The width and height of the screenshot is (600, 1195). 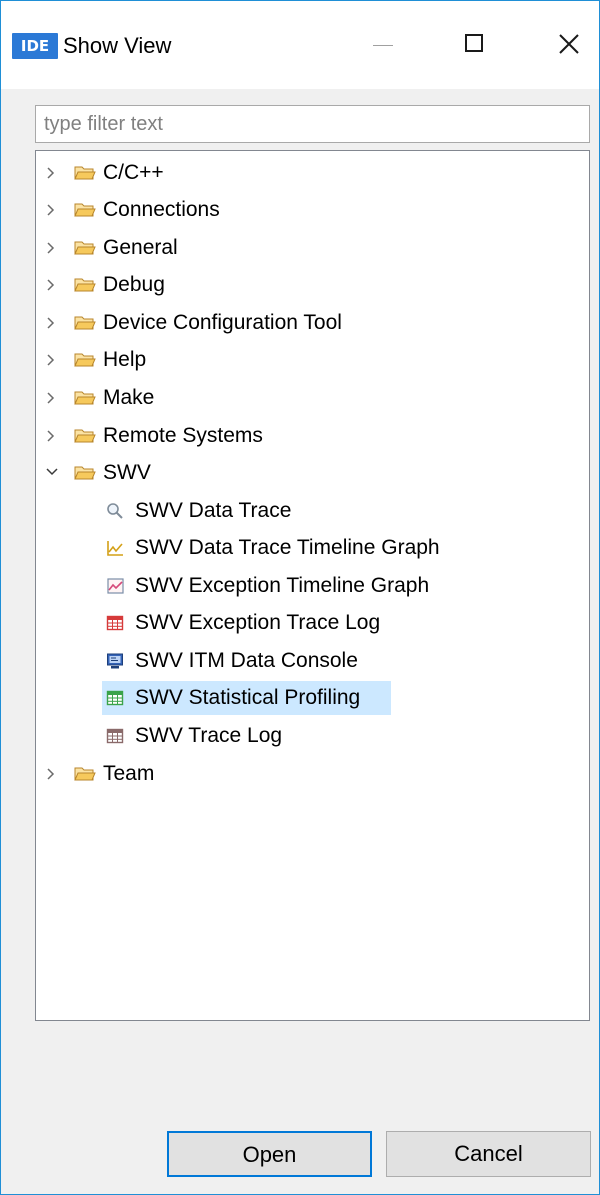 What do you see at coordinates (248, 697) in the screenshot?
I see `tree-item-label: SWV Statistical Profiling` at bounding box center [248, 697].